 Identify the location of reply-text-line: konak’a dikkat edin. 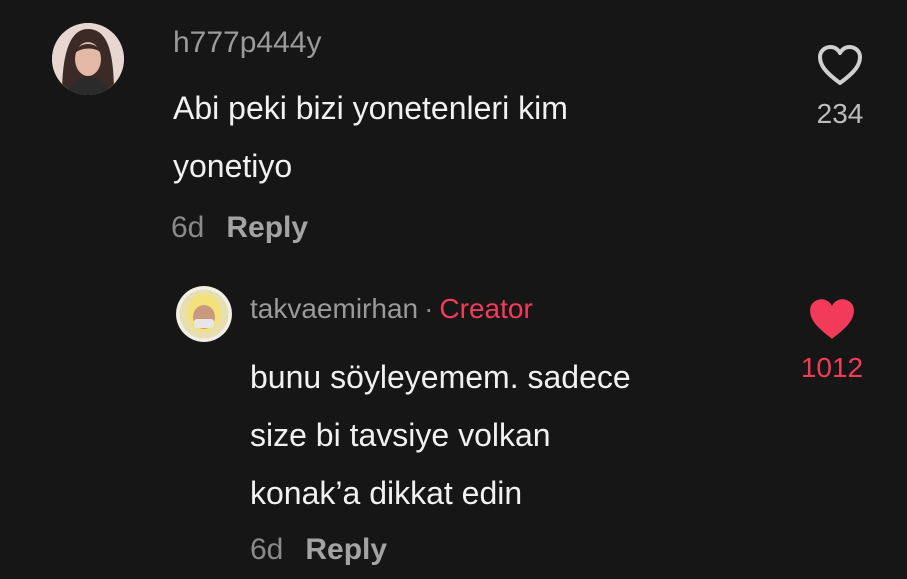
(386, 493).